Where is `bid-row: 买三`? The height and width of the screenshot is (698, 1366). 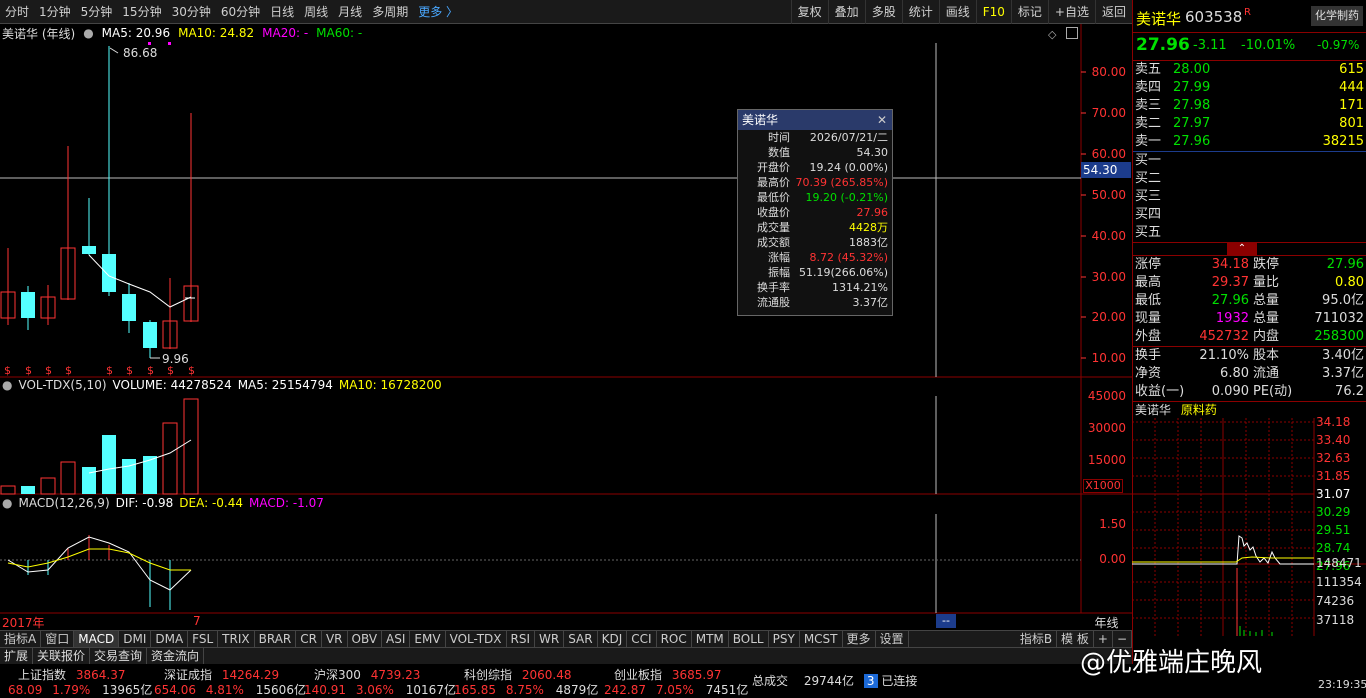
bid-row: 买三 is located at coordinates (1249, 197).